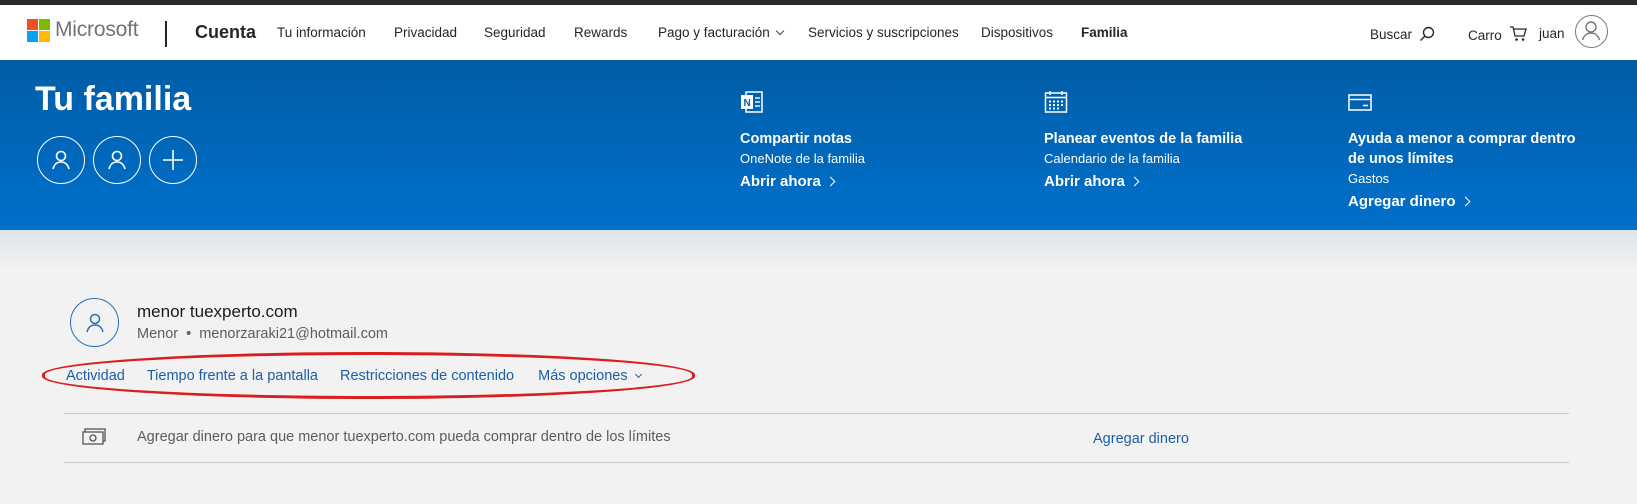 The height and width of the screenshot is (504, 1637). Describe the element at coordinates (1056, 102) in the screenshot. I see `calendar-icon` at that location.